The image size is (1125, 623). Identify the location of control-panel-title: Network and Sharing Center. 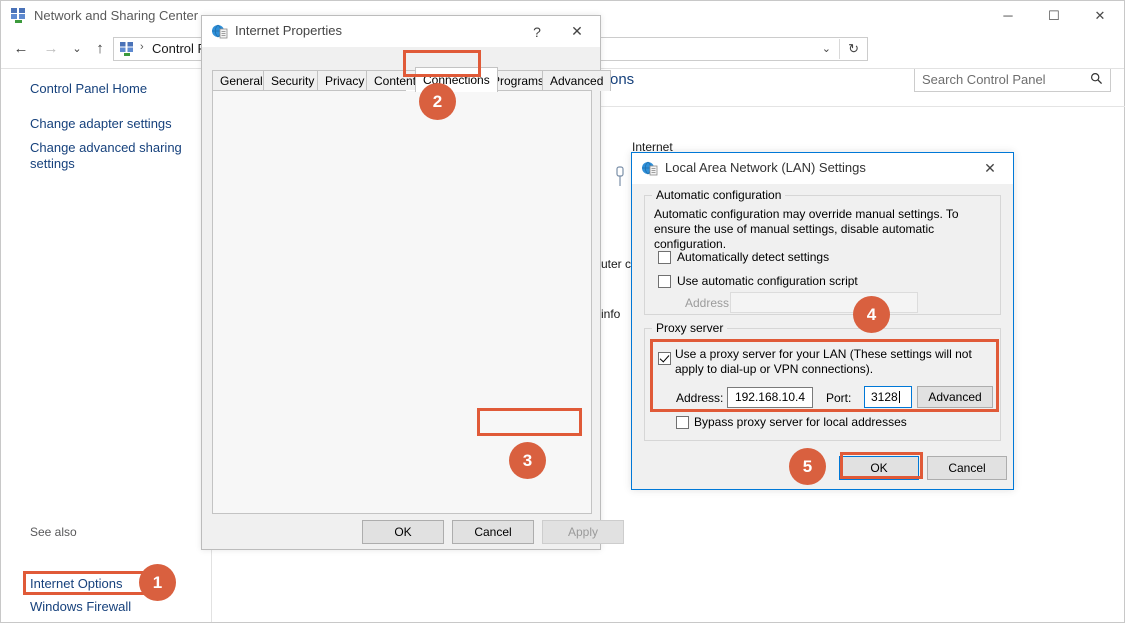
(116, 15).